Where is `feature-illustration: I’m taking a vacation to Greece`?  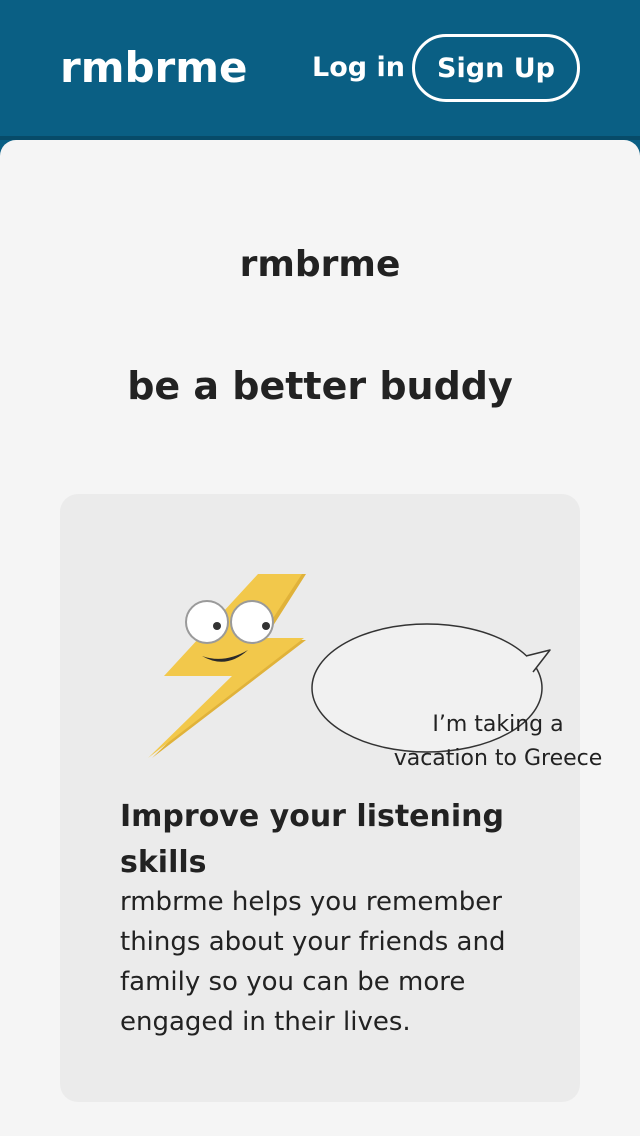
feature-illustration: I’m taking a vacation to Greece is located at coordinates (371, 667).